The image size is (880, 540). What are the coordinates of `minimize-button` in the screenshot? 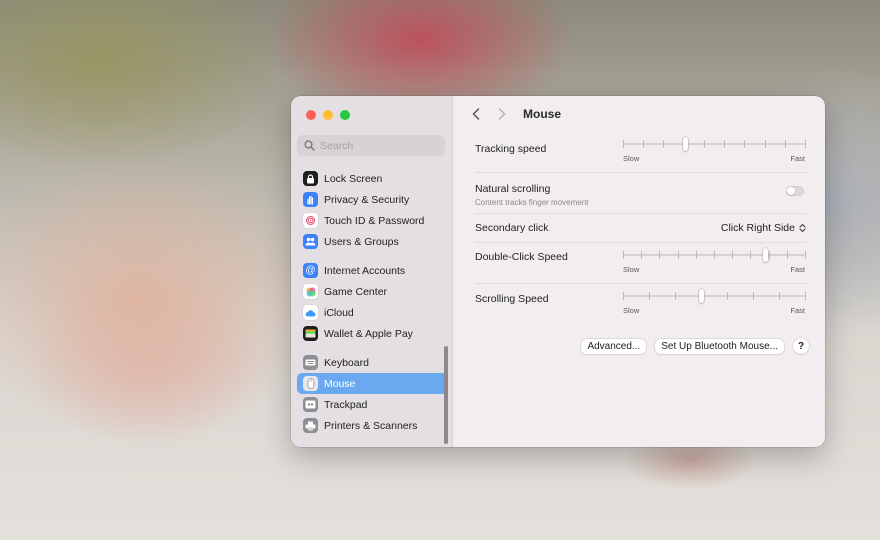 It's located at (328, 115).